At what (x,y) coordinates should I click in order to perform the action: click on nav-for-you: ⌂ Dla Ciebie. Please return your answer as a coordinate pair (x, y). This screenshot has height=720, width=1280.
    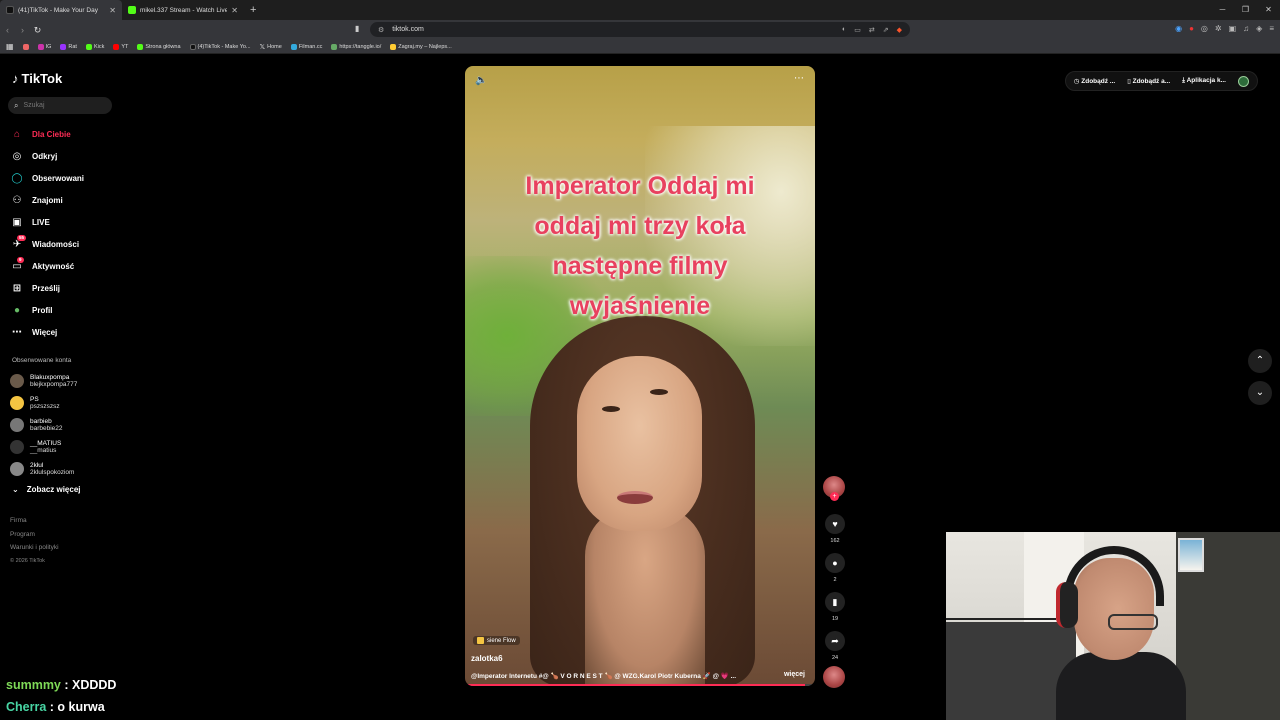
    Looking at the image, I should click on (47, 134).